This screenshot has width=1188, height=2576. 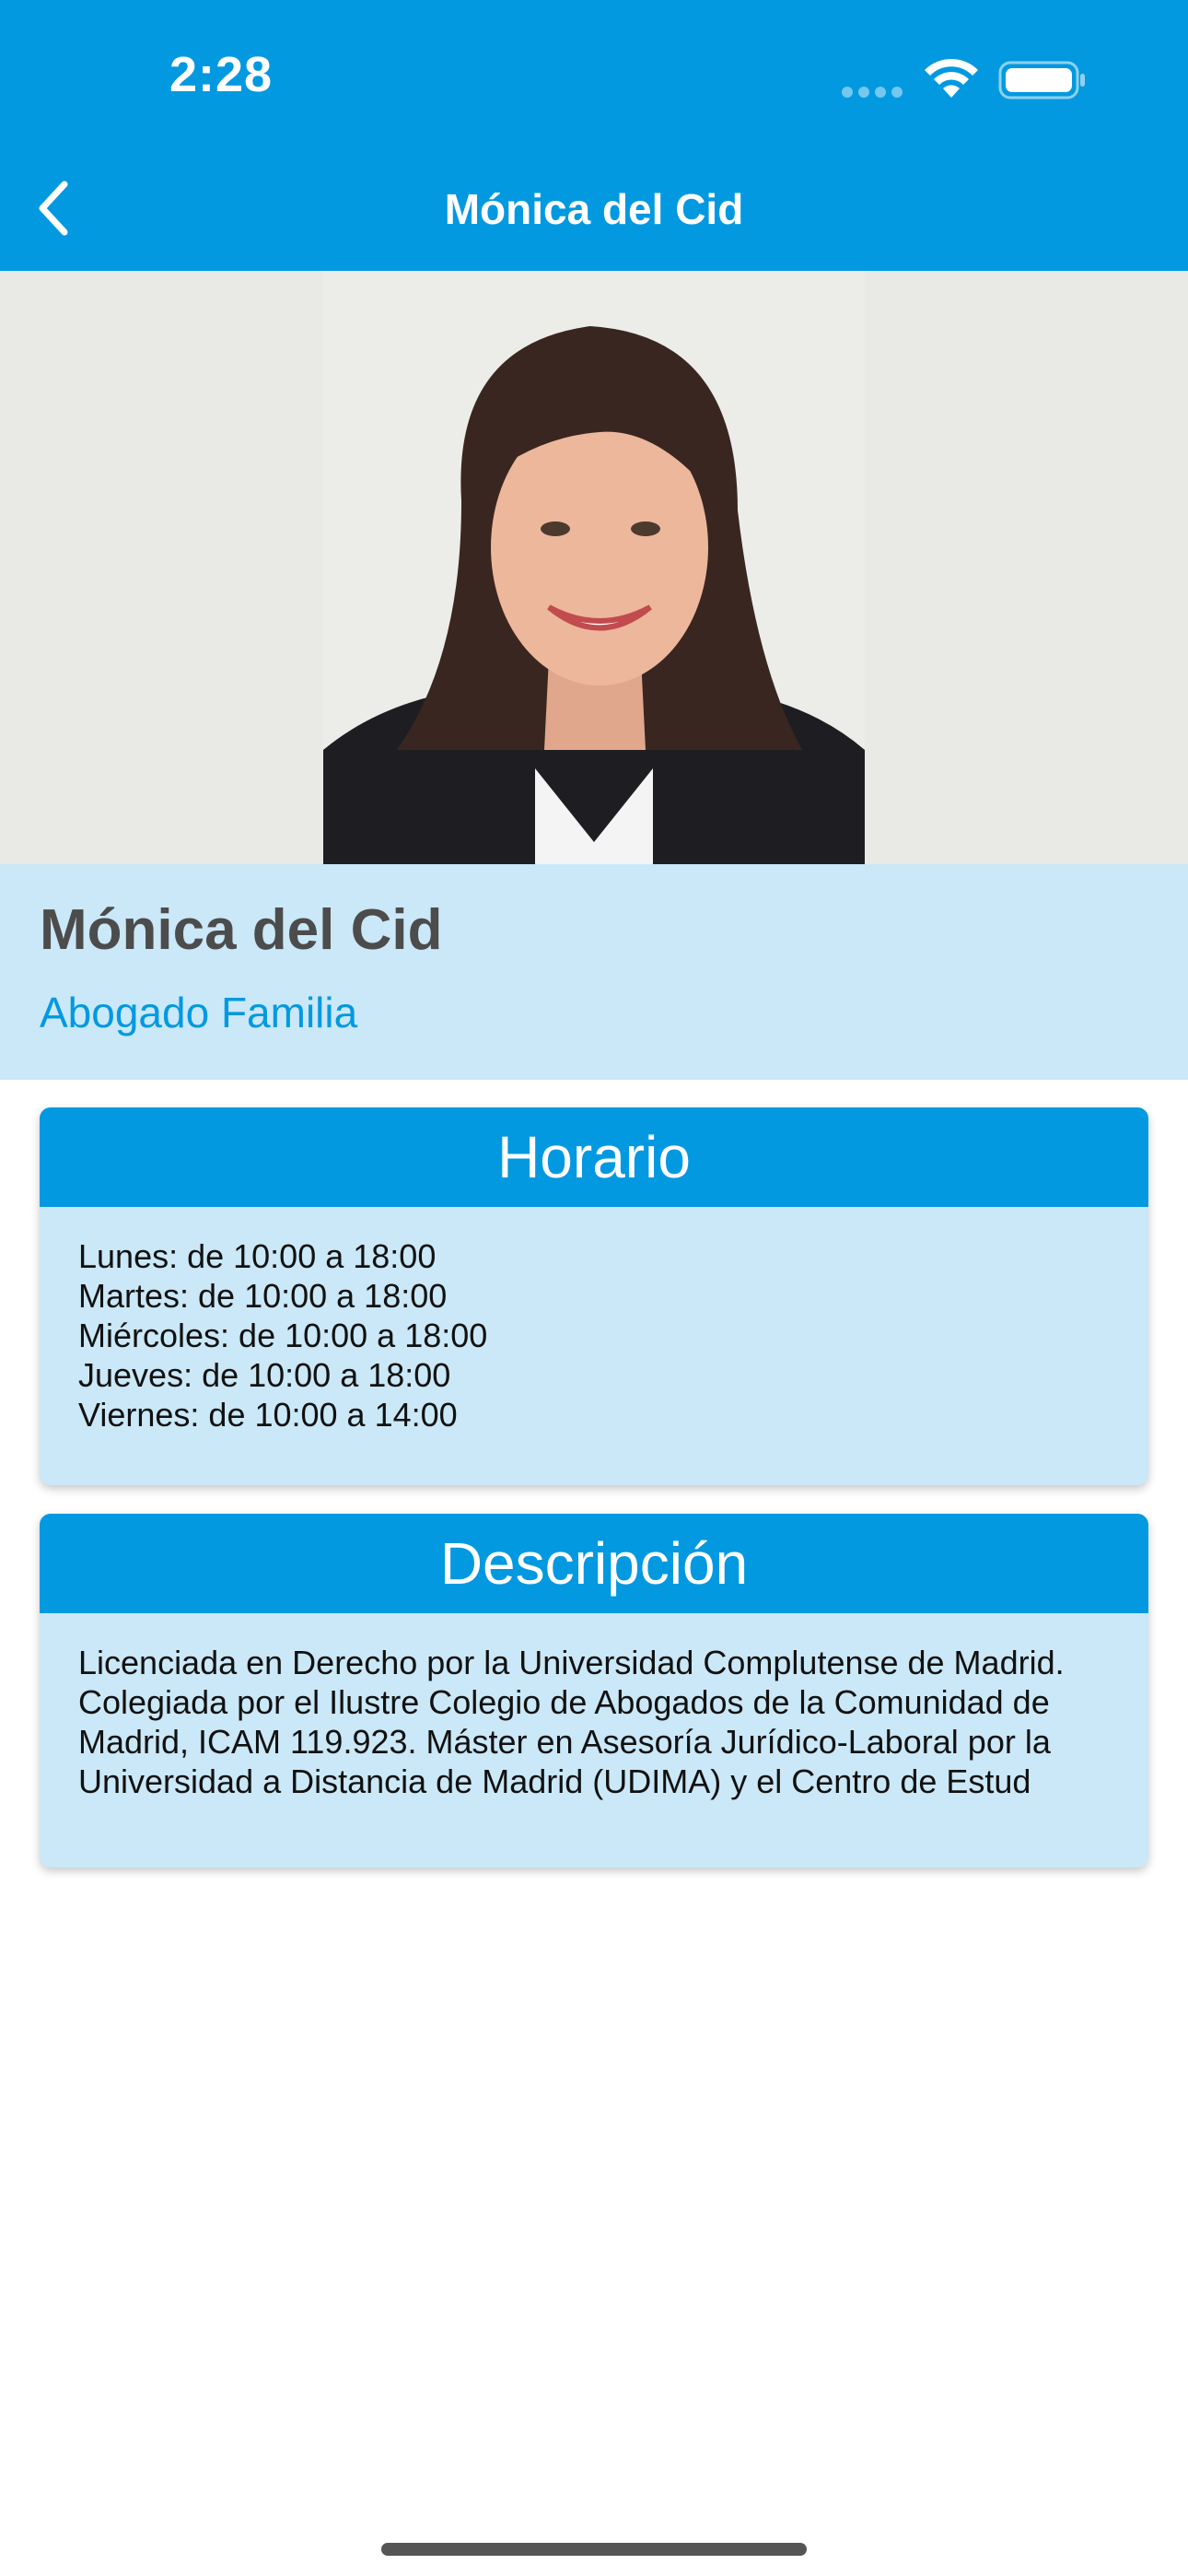 What do you see at coordinates (283, 1335) in the screenshot?
I see `schedule-line: Miércoles: de 10:00 a 18:00` at bounding box center [283, 1335].